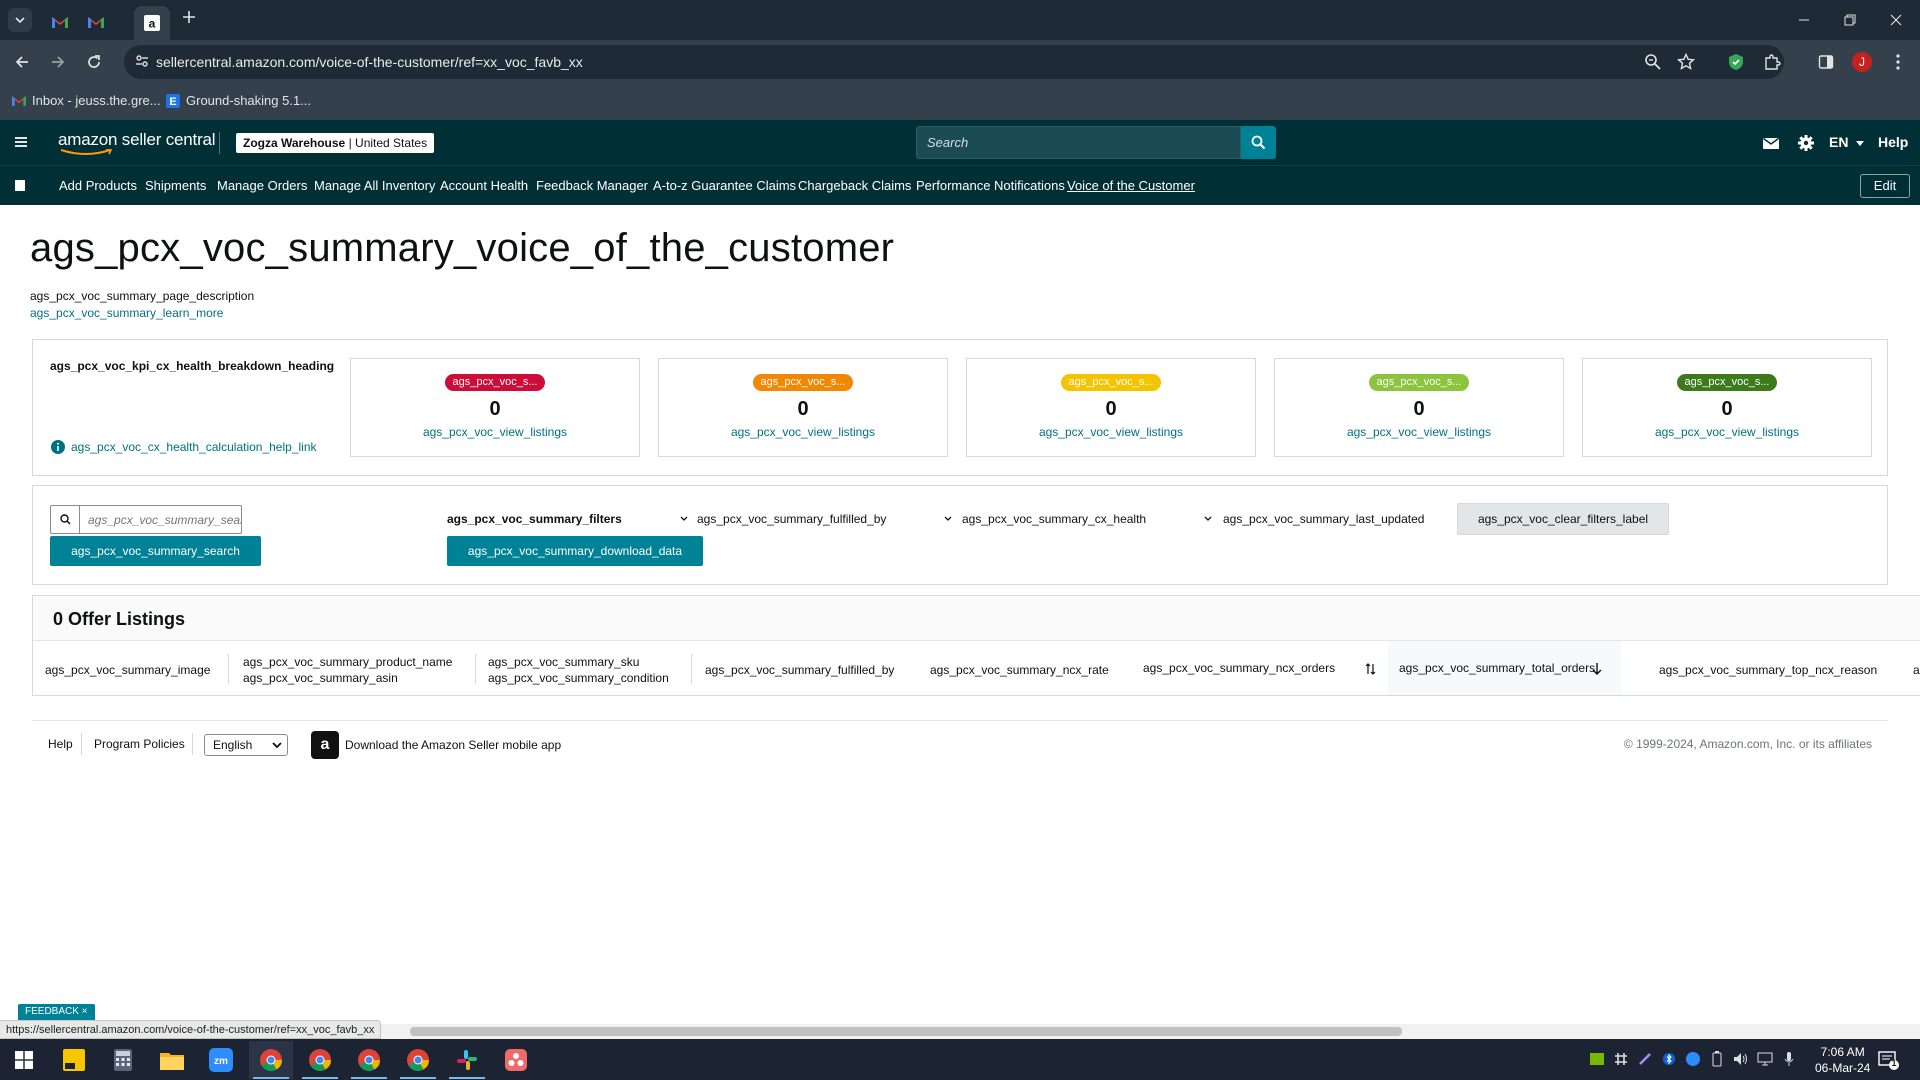  I want to click on header-search-button, so click(1258, 142).